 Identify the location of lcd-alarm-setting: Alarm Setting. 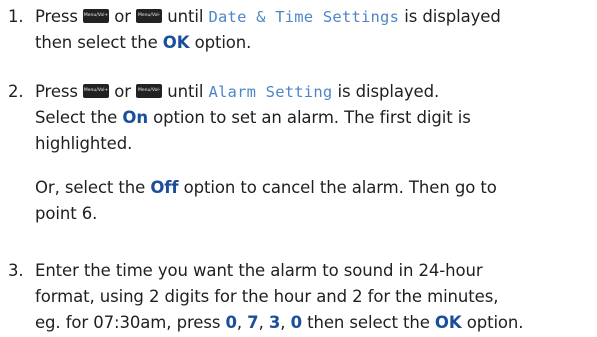
(270, 92).